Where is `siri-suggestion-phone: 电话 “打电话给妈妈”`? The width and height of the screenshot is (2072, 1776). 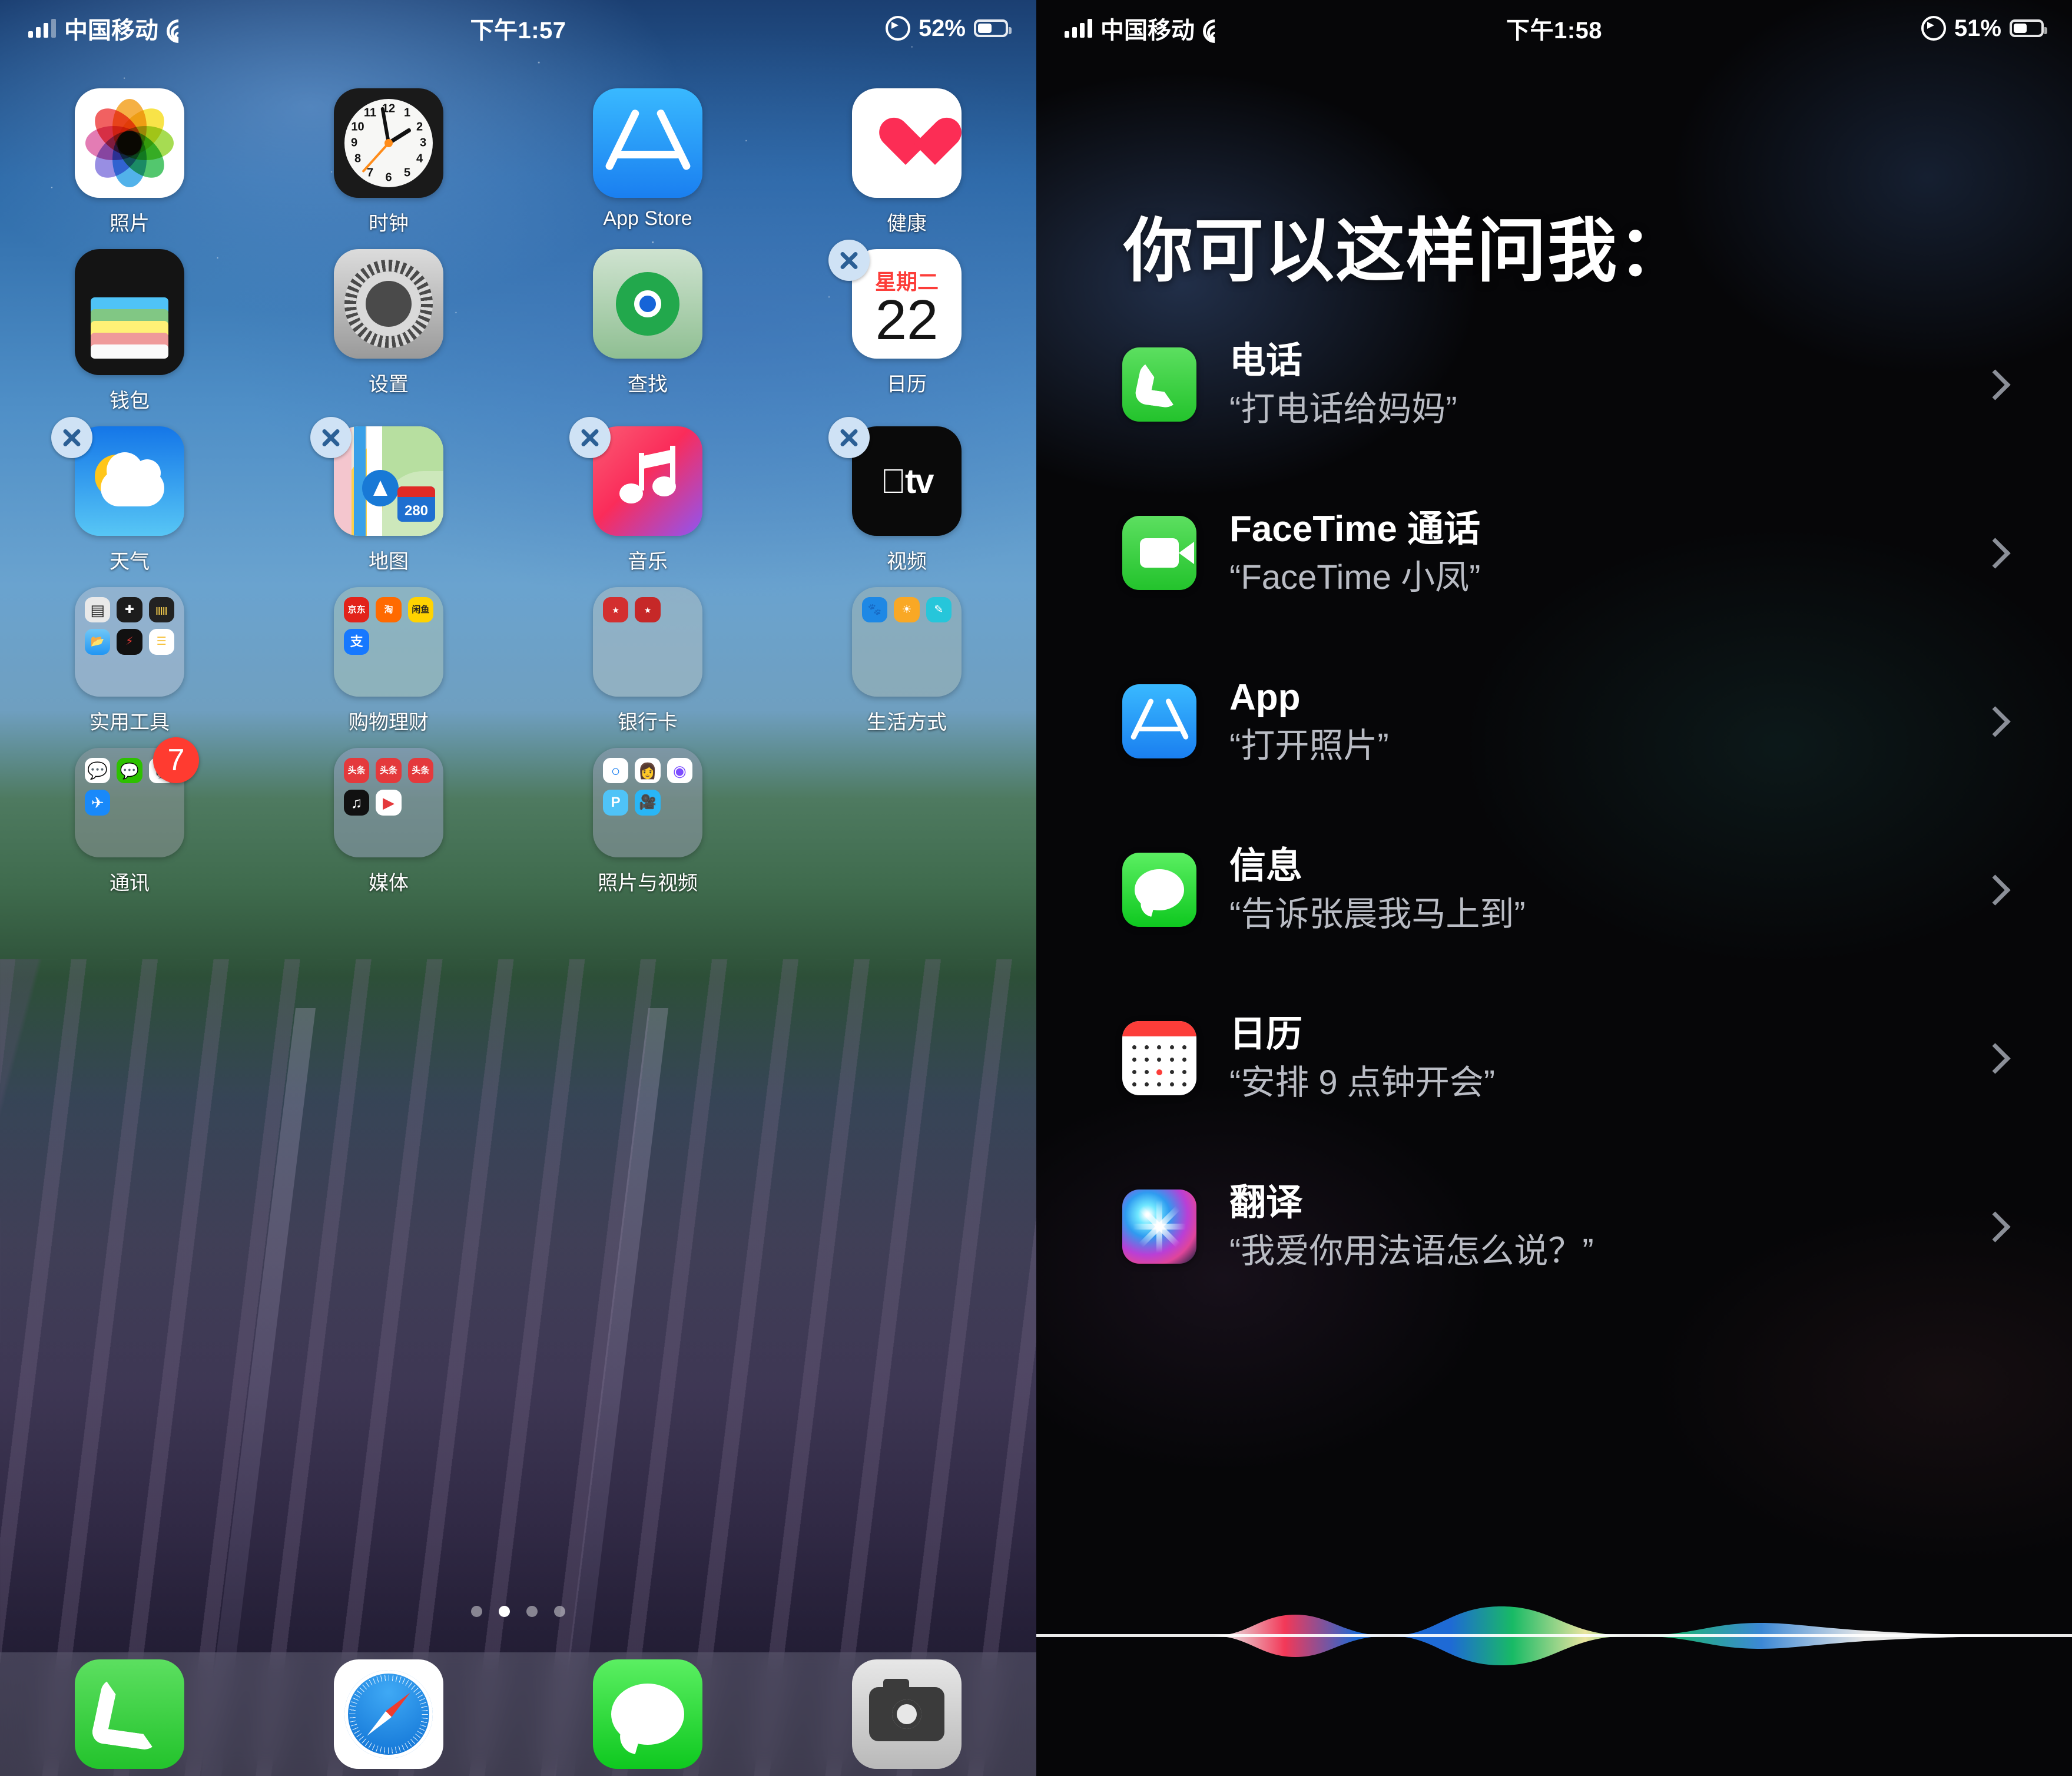 siri-suggestion-phone: 电话 “打电话给妈妈” is located at coordinates (1554, 384).